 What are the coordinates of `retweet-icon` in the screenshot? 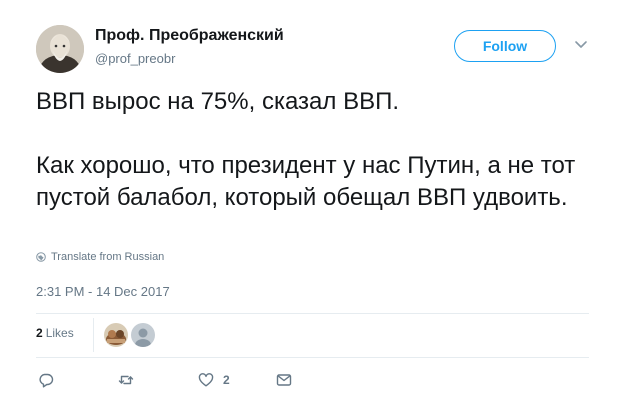 It's located at (126, 380).